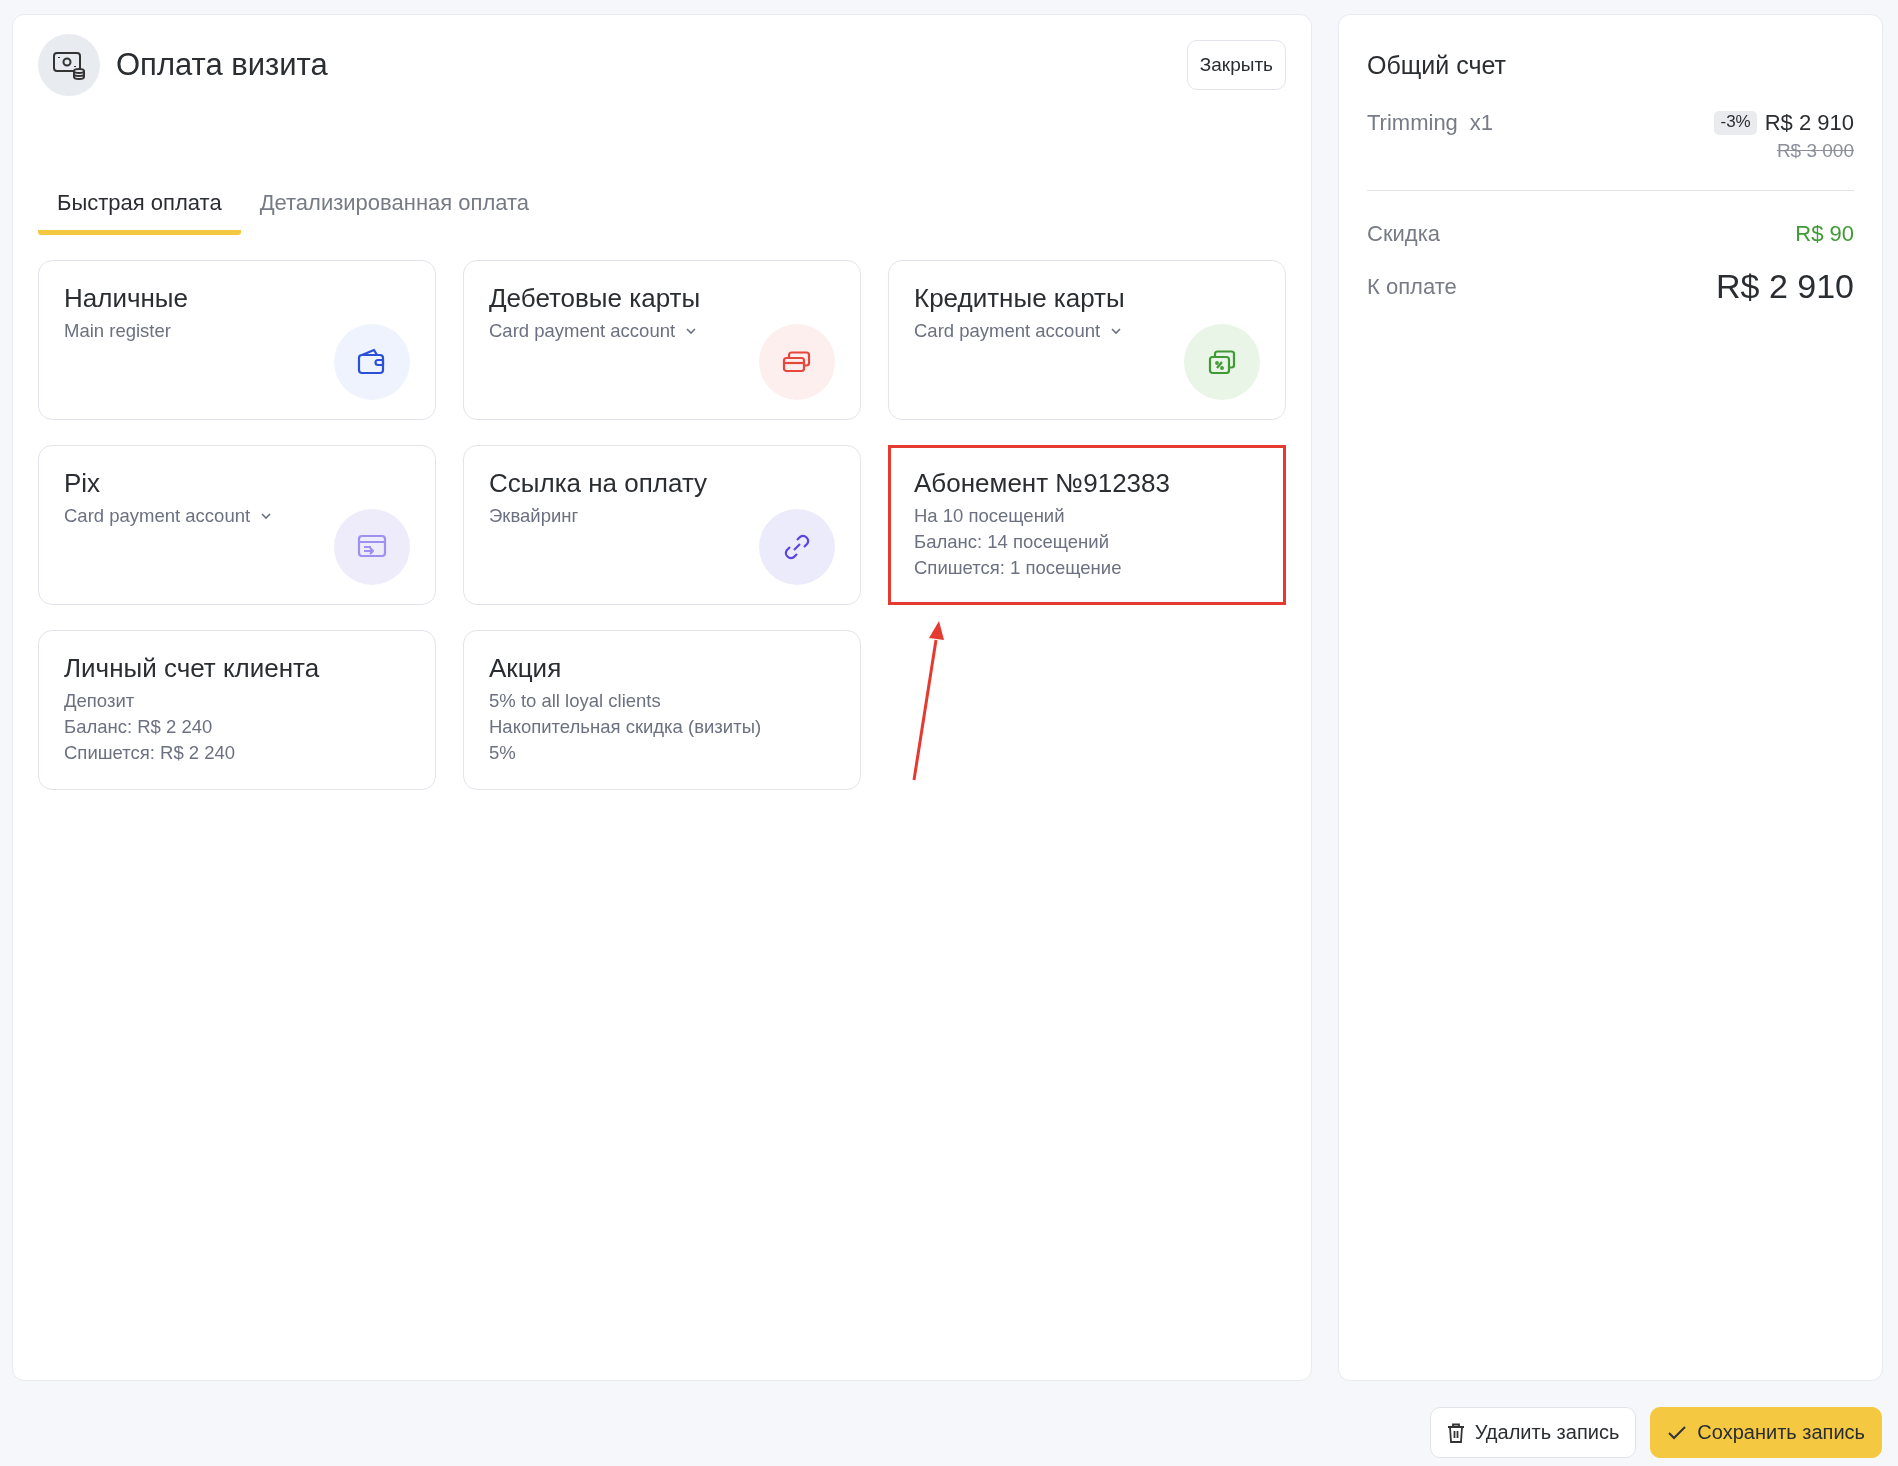  What do you see at coordinates (989, 516) in the screenshot?
I see `card-subtitle: На 10 посещений` at bounding box center [989, 516].